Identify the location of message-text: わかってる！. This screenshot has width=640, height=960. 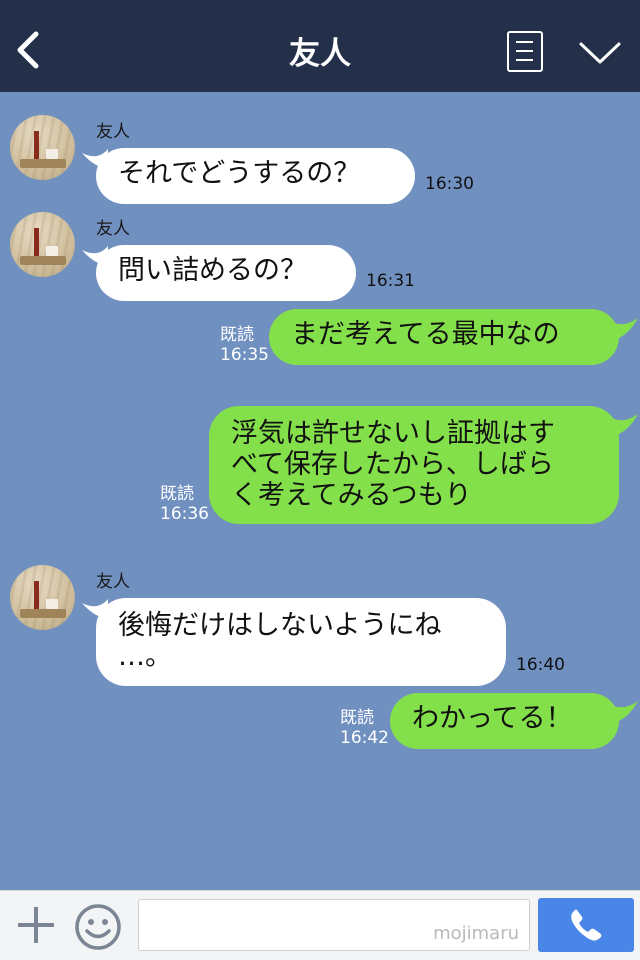
(492, 718).